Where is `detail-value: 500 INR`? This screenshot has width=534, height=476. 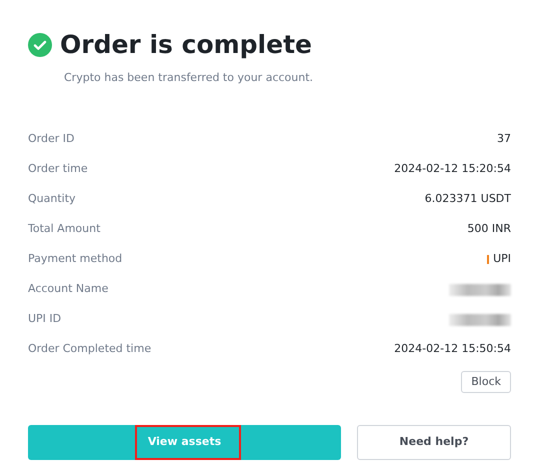
detail-value: 500 INR is located at coordinates (489, 229).